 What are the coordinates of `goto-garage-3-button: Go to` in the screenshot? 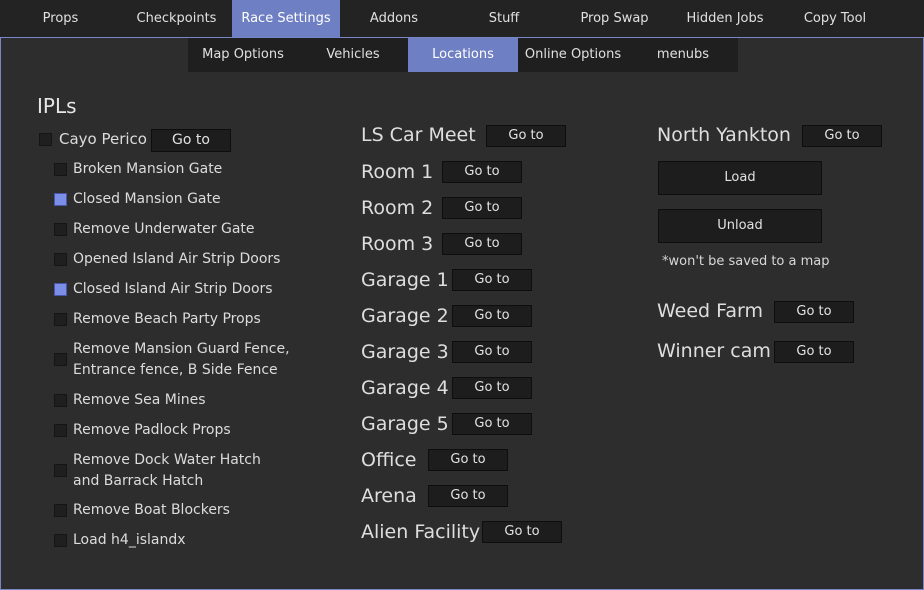 It's located at (492, 352).